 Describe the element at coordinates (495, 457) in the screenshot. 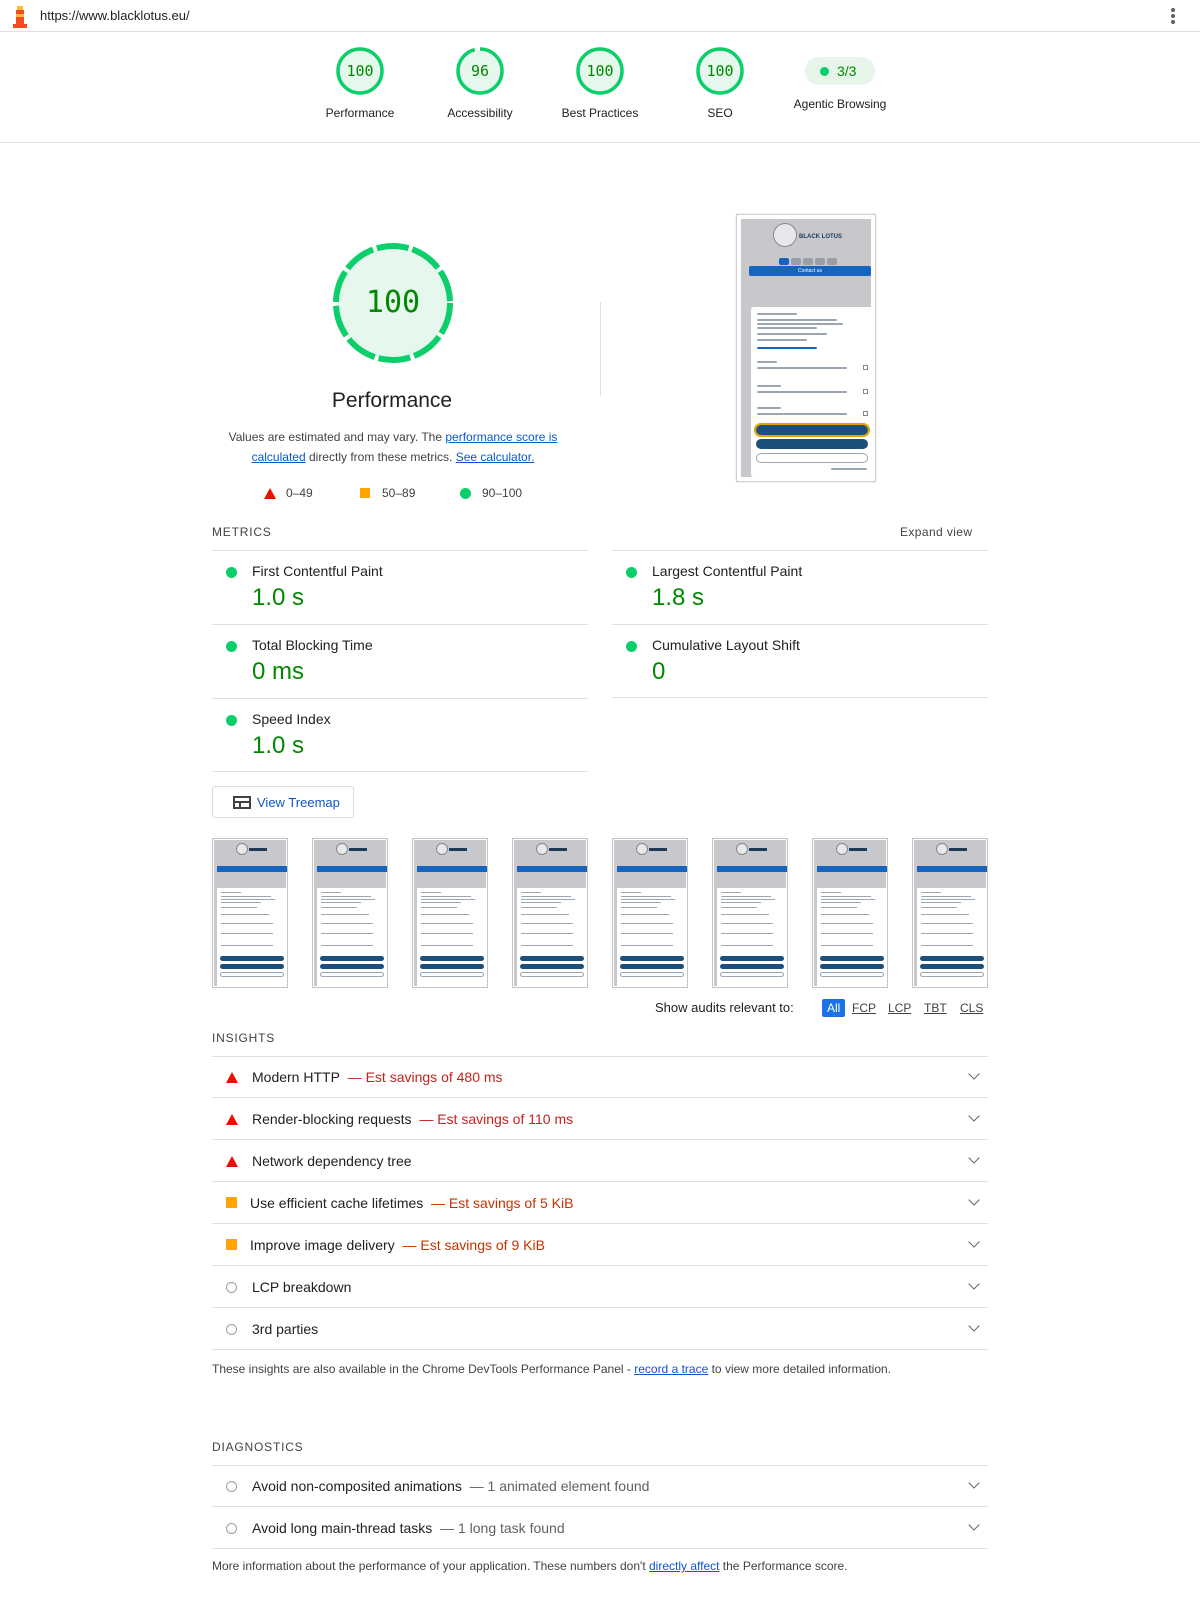

I see `see-calculator-link: See calculator.` at that location.